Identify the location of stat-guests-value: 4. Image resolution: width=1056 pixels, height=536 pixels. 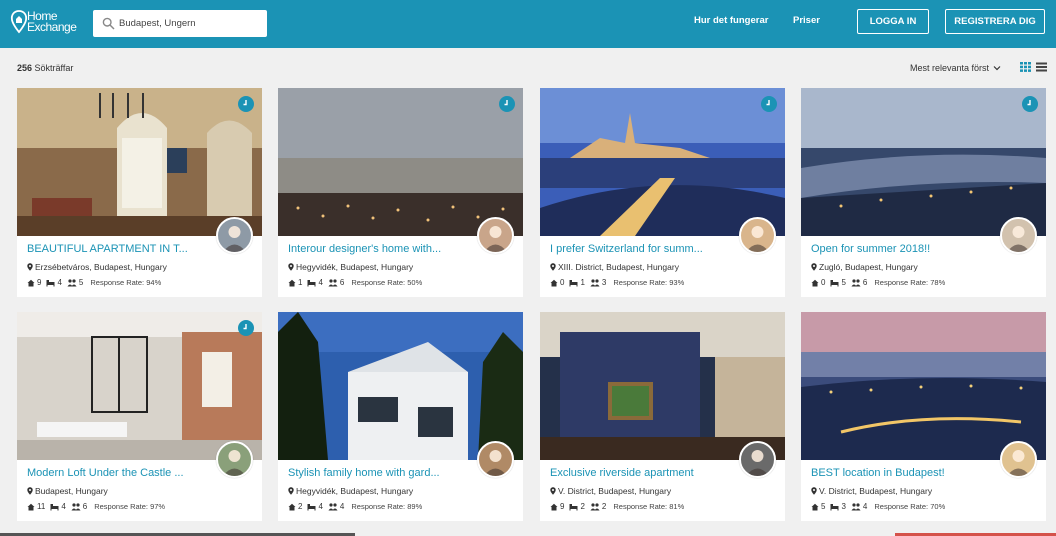
(865, 506).